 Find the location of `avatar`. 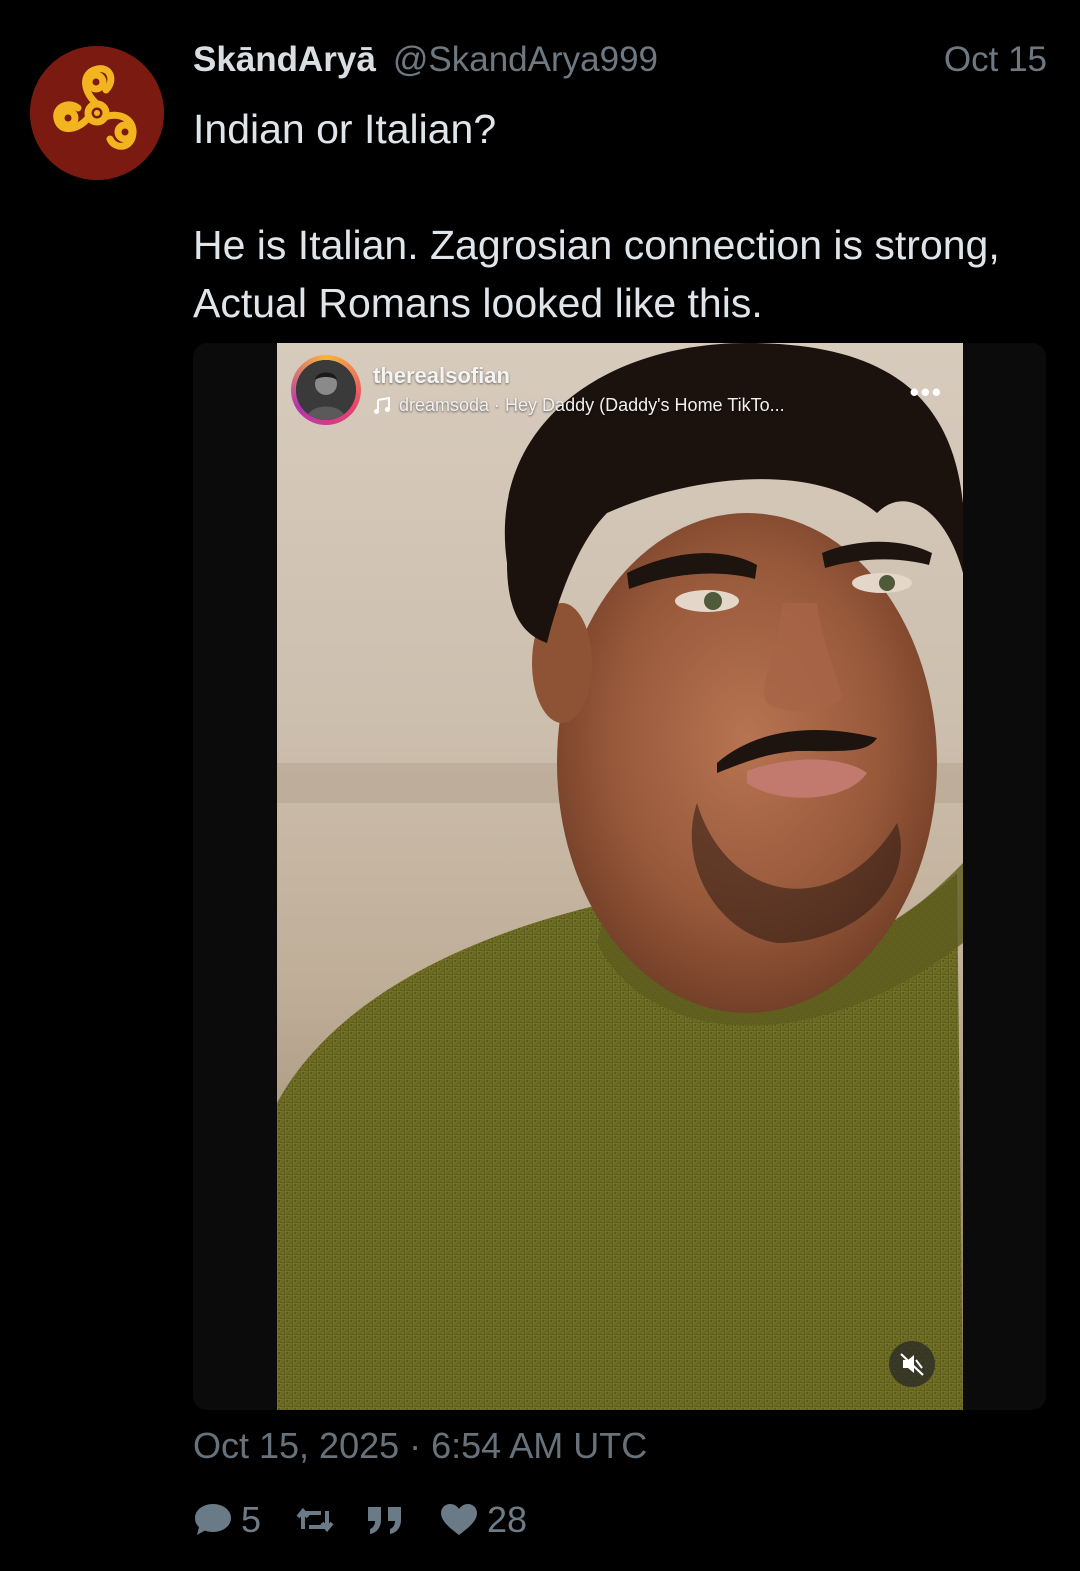

avatar is located at coordinates (97, 113).